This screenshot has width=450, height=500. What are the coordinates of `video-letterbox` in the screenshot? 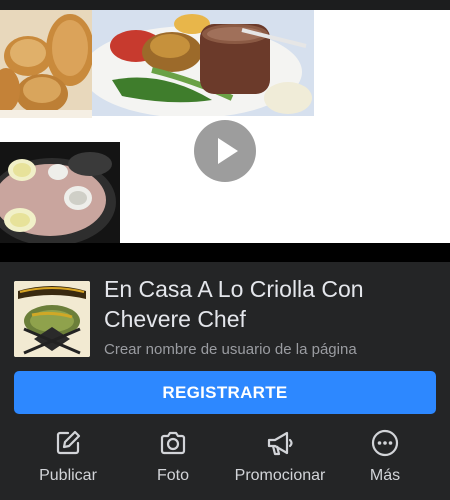 It's located at (225, 252).